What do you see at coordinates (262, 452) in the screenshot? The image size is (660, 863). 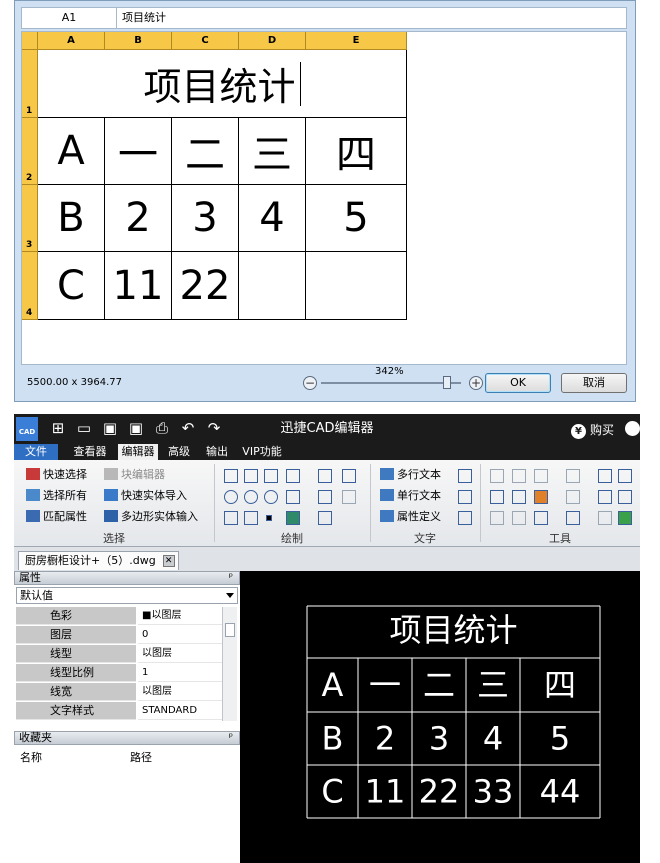 I see `tab-vip: VIP功能` at bounding box center [262, 452].